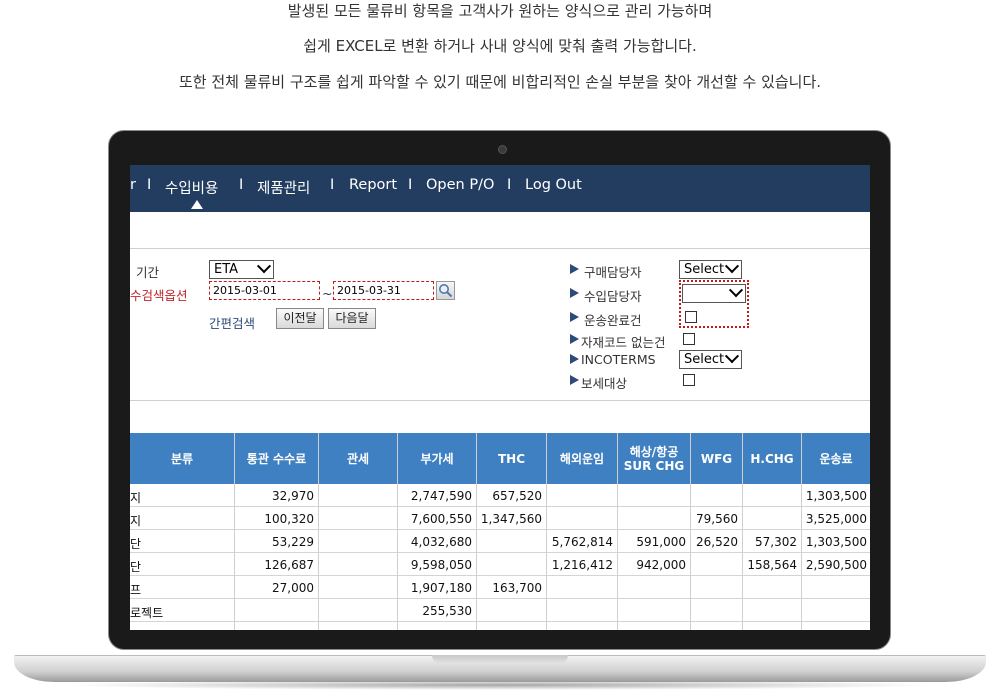 The height and width of the screenshot is (694, 1000). Describe the element at coordinates (511, 458) in the screenshot. I see `column-header: THC` at that location.